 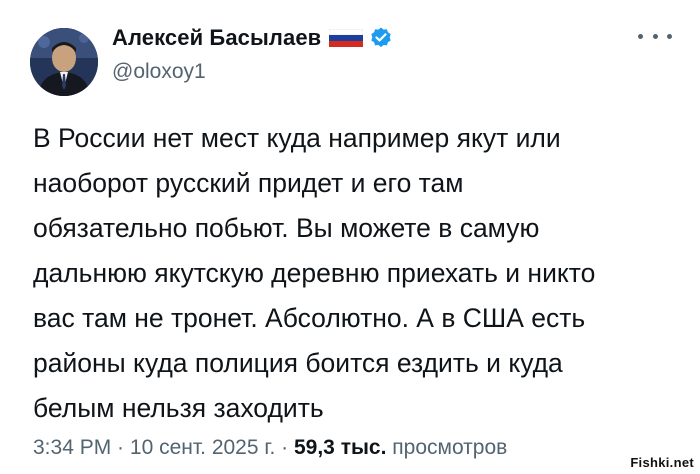 I want to click on watermark: Fishki.net, so click(x=662, y=462).